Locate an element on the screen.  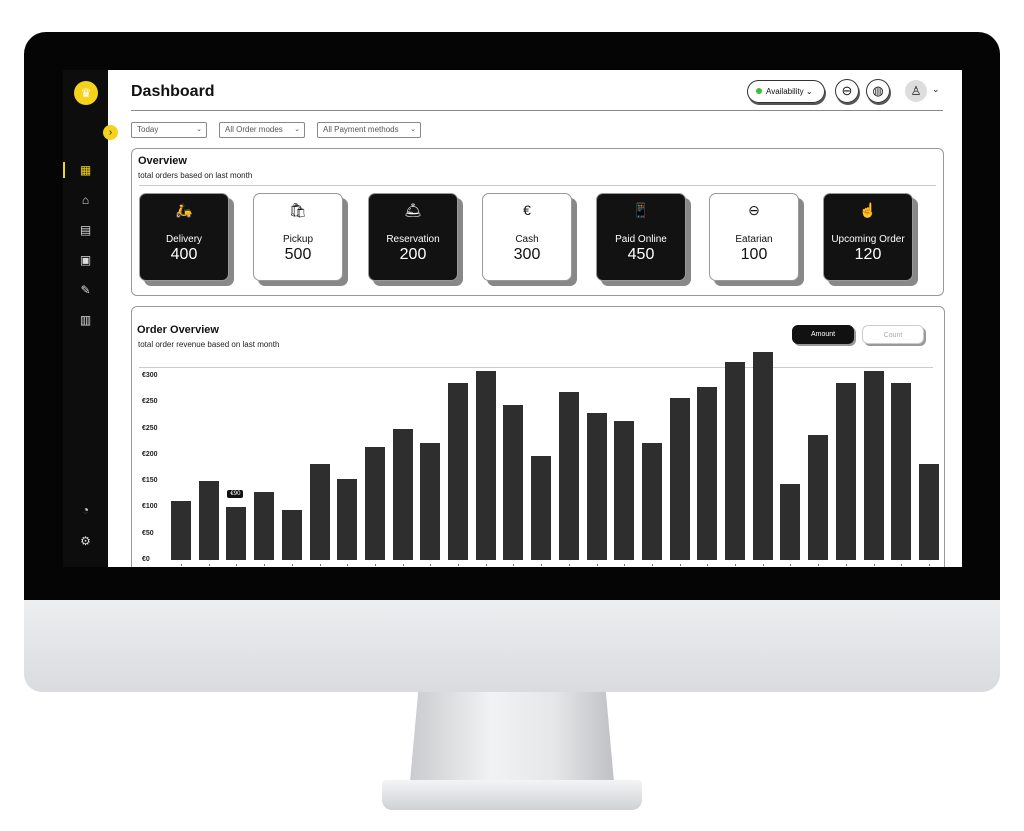
takeaway-bag-icon: 🛍 is located at coordinates (298, 210).